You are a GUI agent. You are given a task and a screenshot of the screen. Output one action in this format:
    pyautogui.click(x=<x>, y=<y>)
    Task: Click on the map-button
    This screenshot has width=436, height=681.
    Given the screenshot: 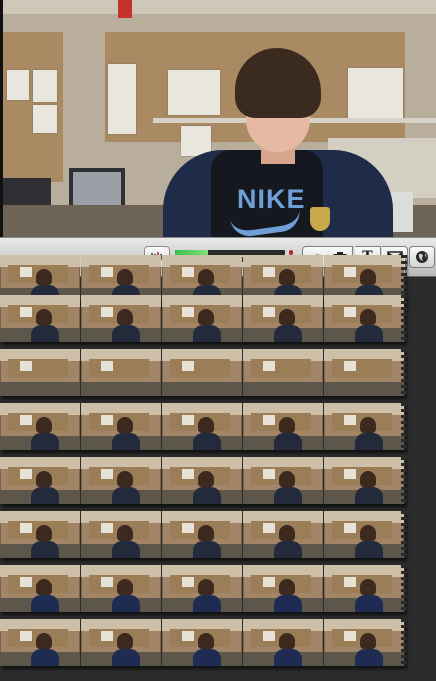 What is the action you would take?
    pyautogui.click(x=422, y=257)
    